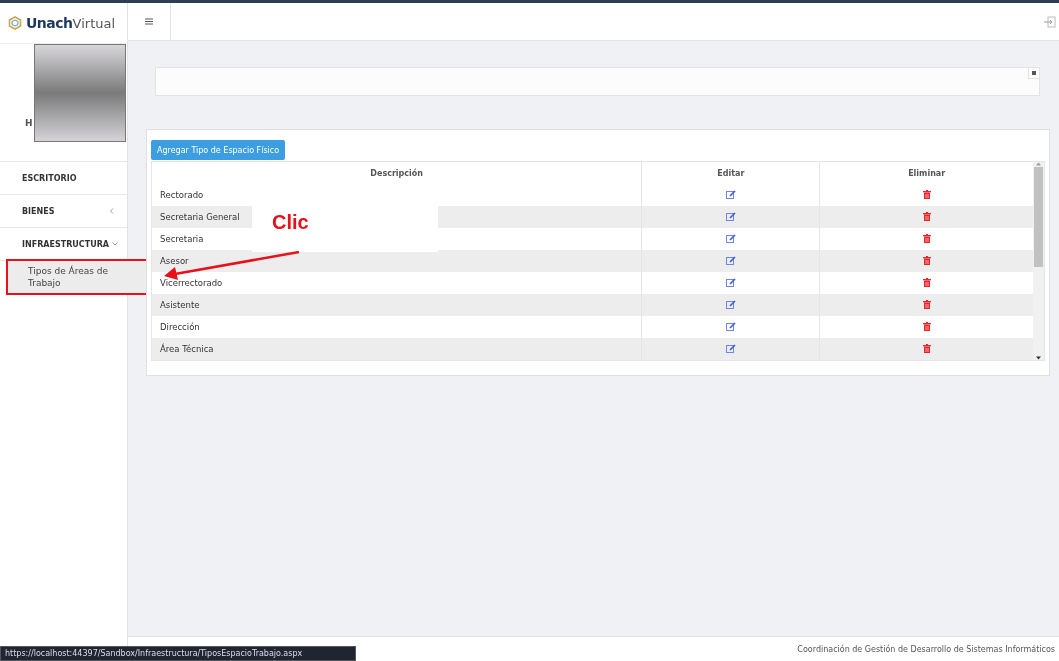 This screenshot has height=661, width=1059. I want to click on sidebar-item: ESCRITORIO, so click(63, 178).